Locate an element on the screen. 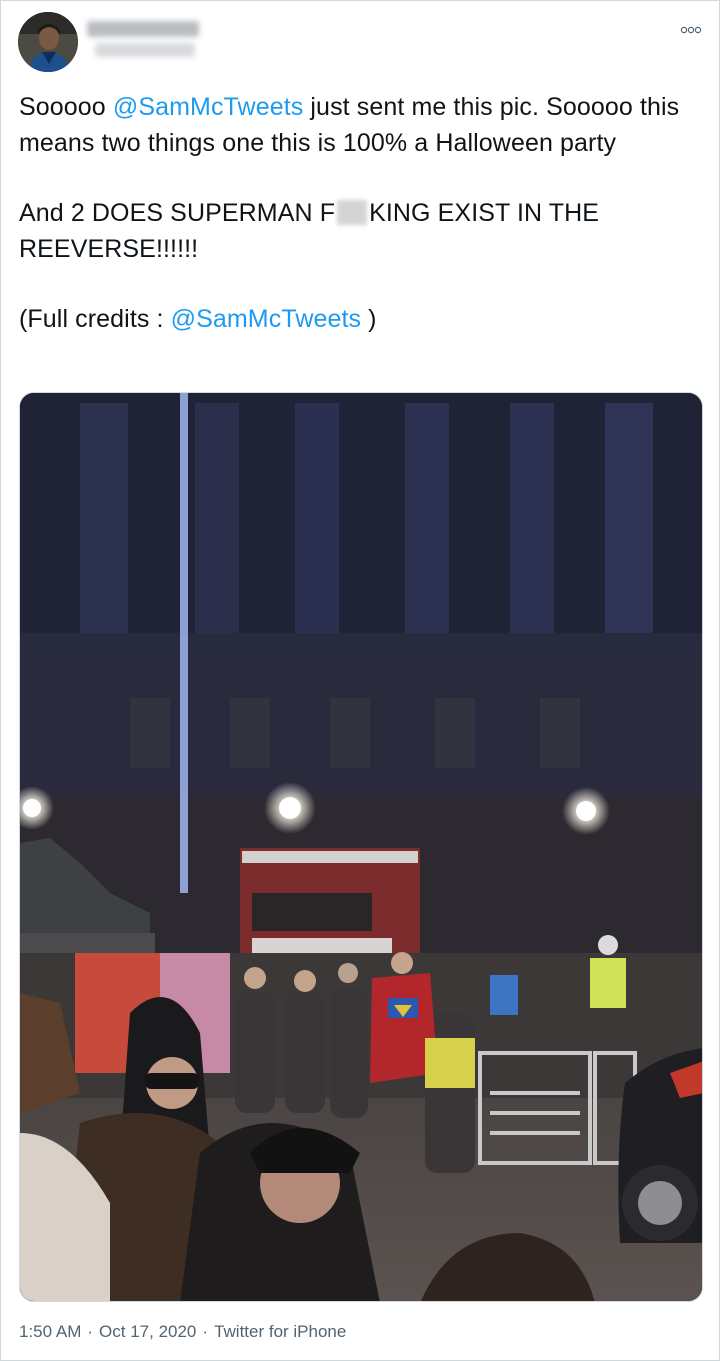  tweet-metadata: 1:50 AM · Oct 17, 2020 · Twitter for iPhone is located at coordinates (182, 1333).